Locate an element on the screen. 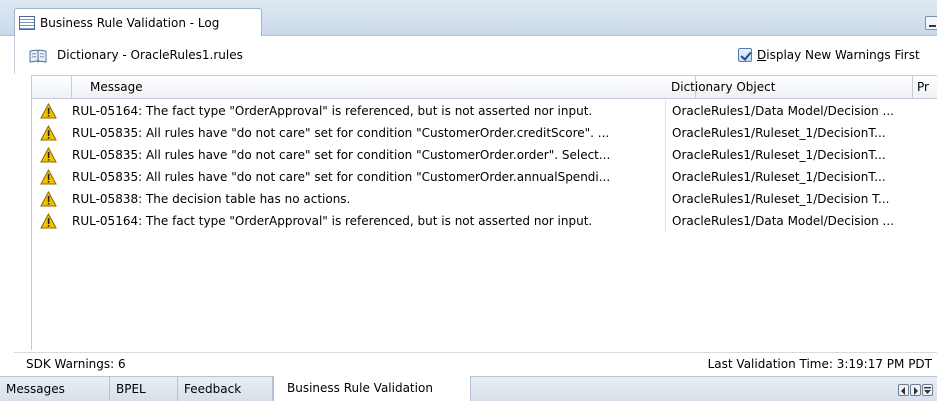 The width and height of the screenshot is (937, 401). chevron-right-icon is located at coordinates (916, 391).